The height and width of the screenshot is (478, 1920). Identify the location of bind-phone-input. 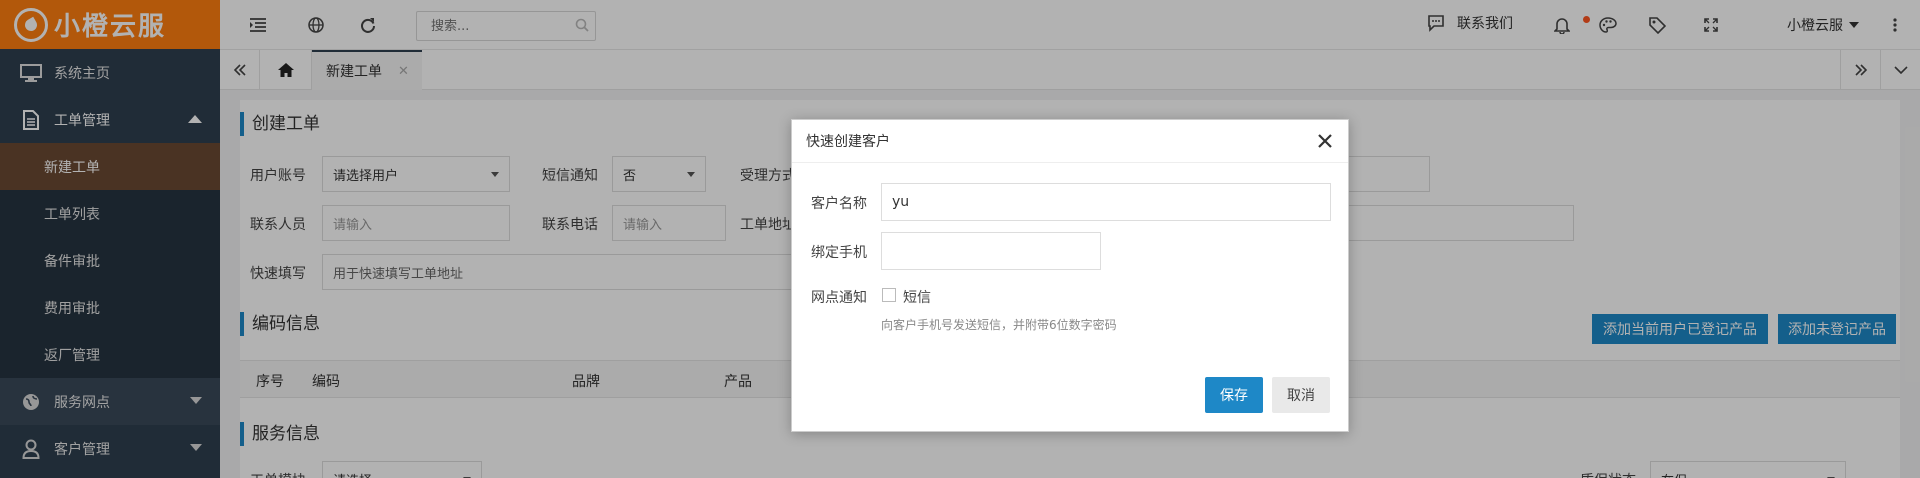
(991, 251).